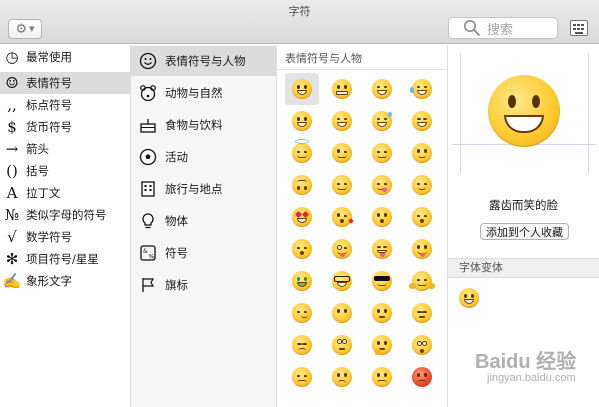 The image size is (599, 407). I want to click on emoji-tongue-closed-eyes, so click(382, 249).